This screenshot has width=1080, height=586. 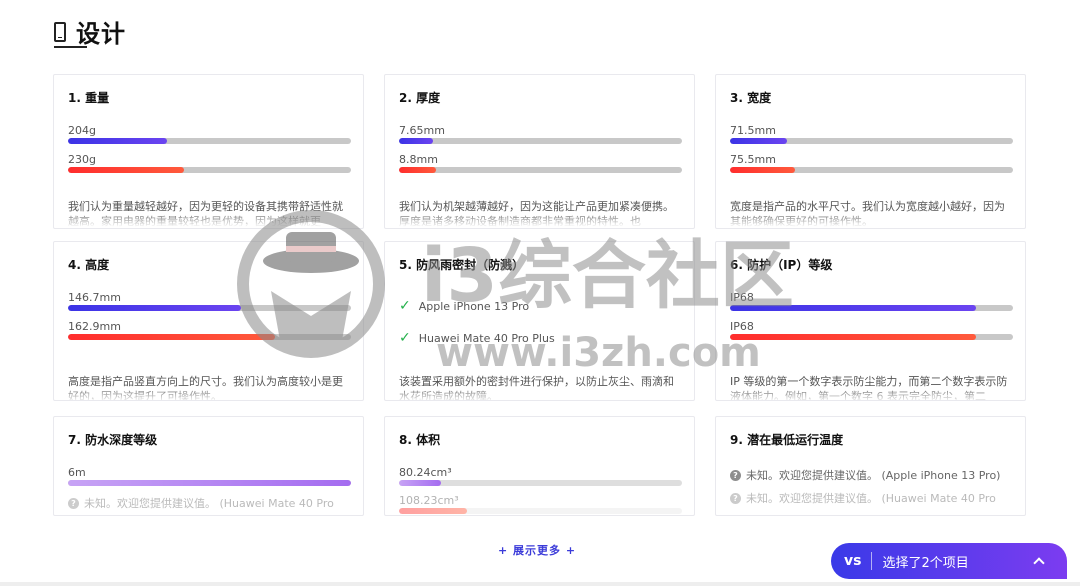 I want to click on metric-value: 108.23cm³, so click(x=429, y=500).